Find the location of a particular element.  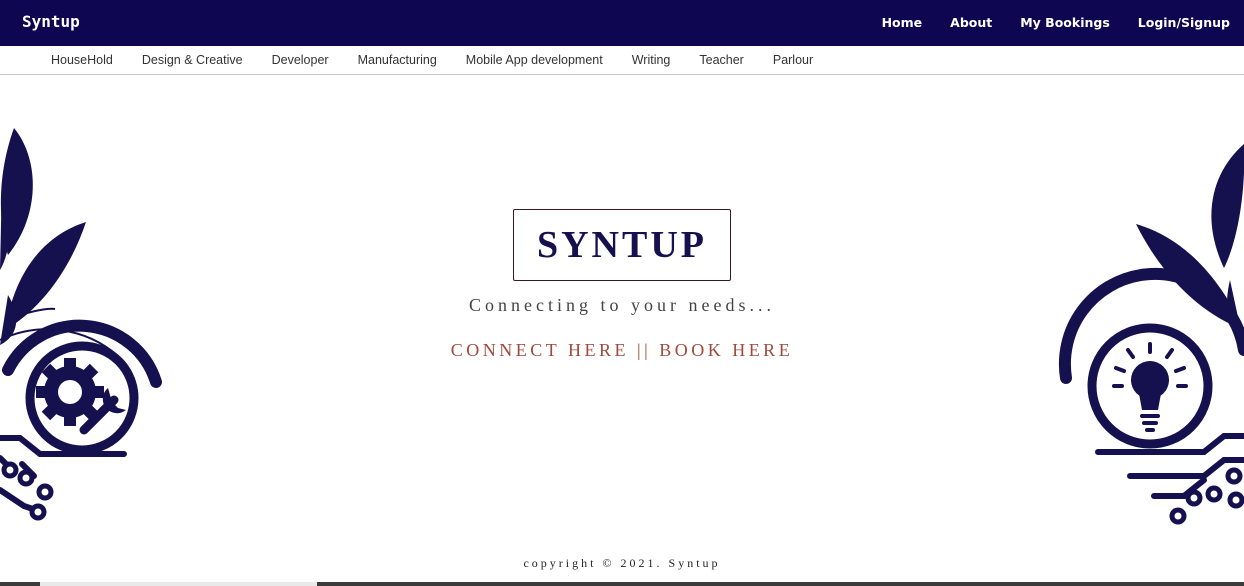

lightbulb-icon is located at coordinates (1151, 334).